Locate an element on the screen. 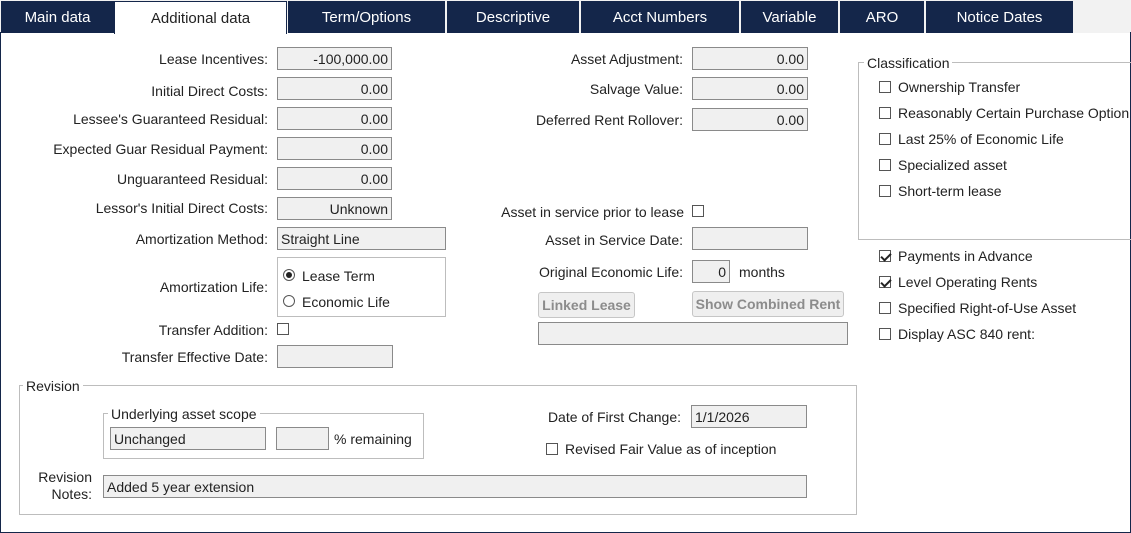 This screenshot has height=533, width=1131. asset-in-service-date-field is located at coordinates (750, 238).